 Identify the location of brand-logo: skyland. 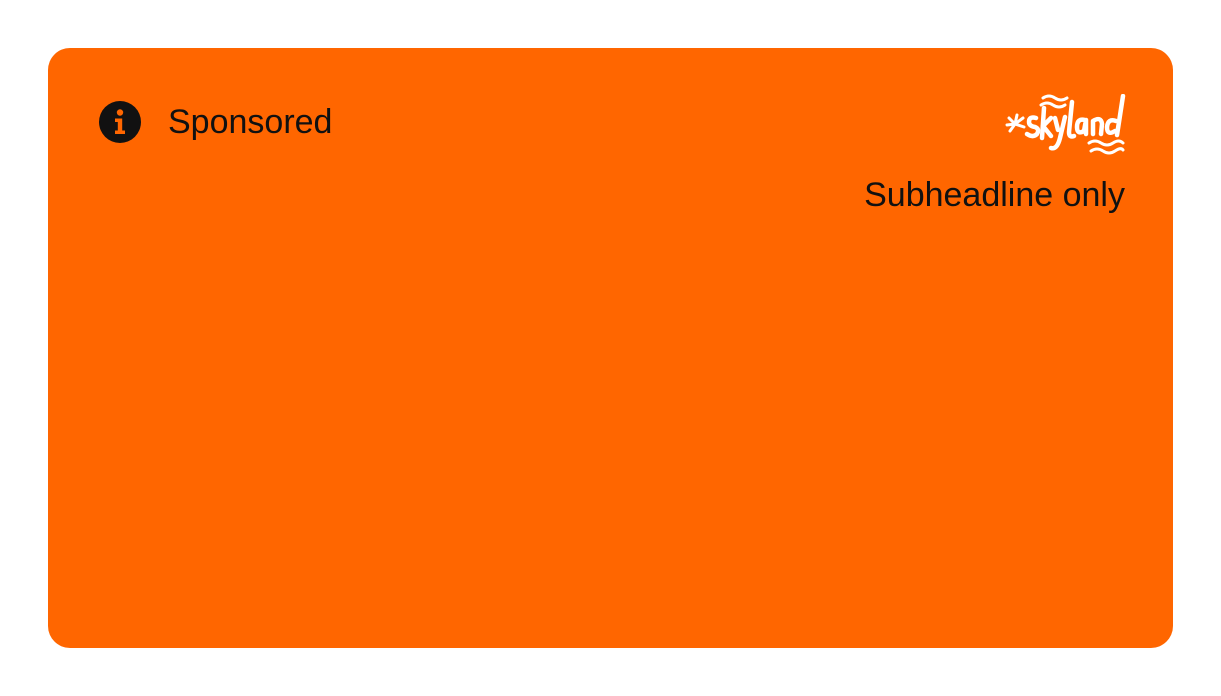
(1066, 128).